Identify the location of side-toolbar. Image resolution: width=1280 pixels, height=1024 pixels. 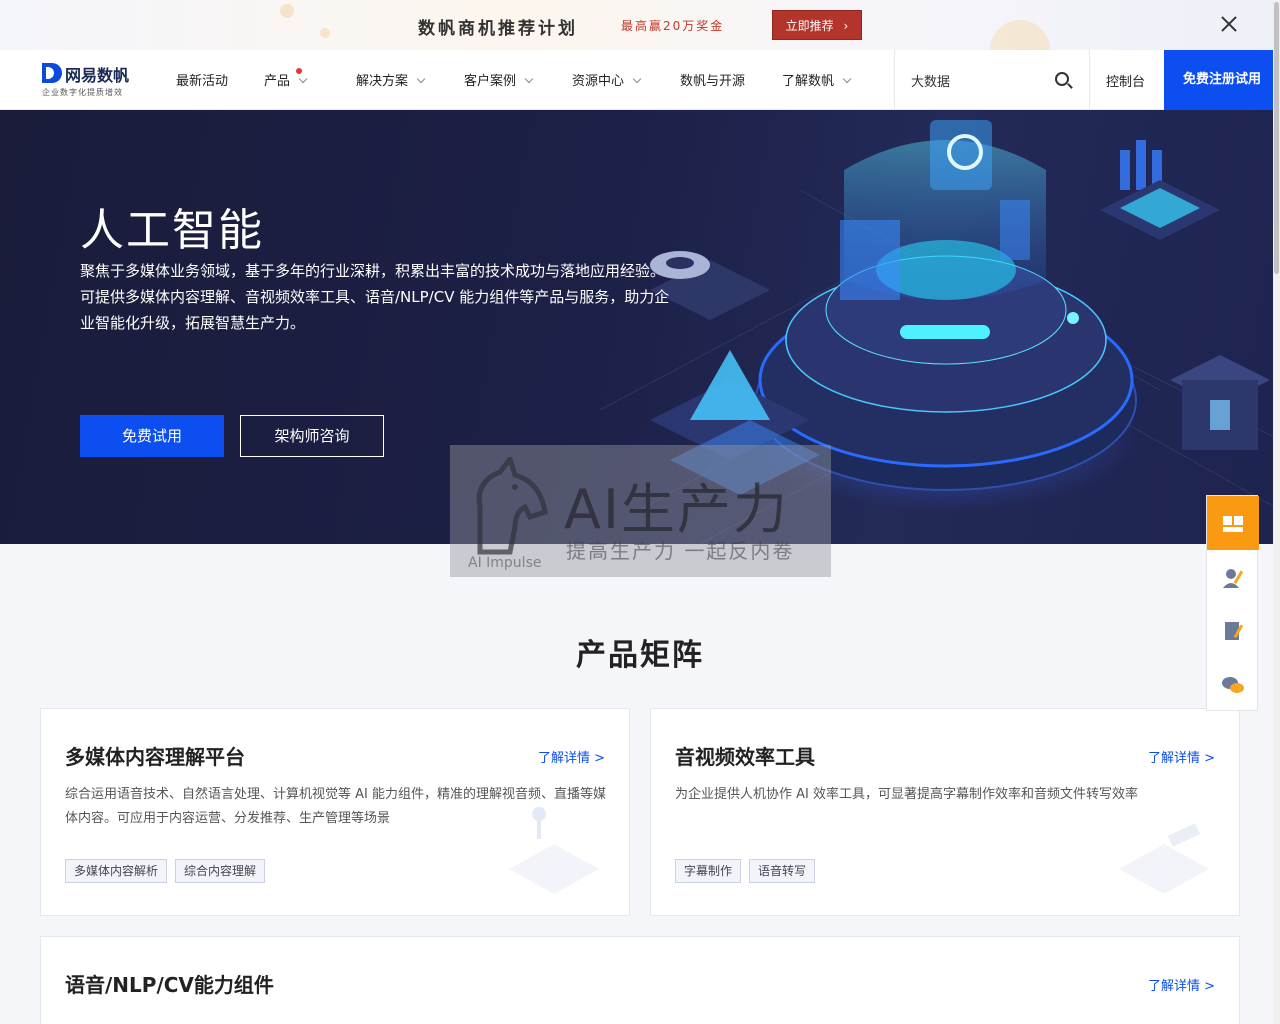
(1232, 603).